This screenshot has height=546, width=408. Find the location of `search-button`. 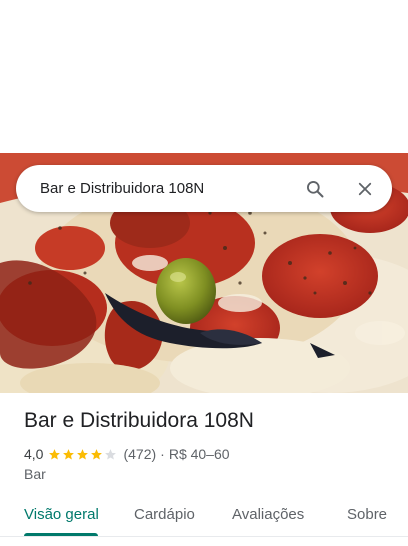

search-button is located at coordinates (315, 189).